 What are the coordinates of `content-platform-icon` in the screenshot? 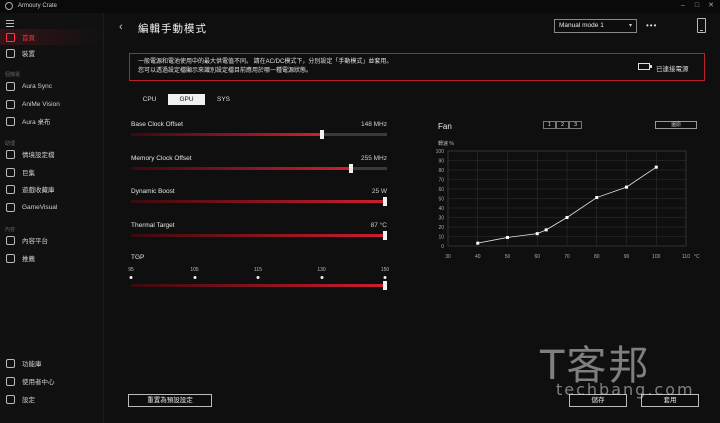 It's located at (10, 240).